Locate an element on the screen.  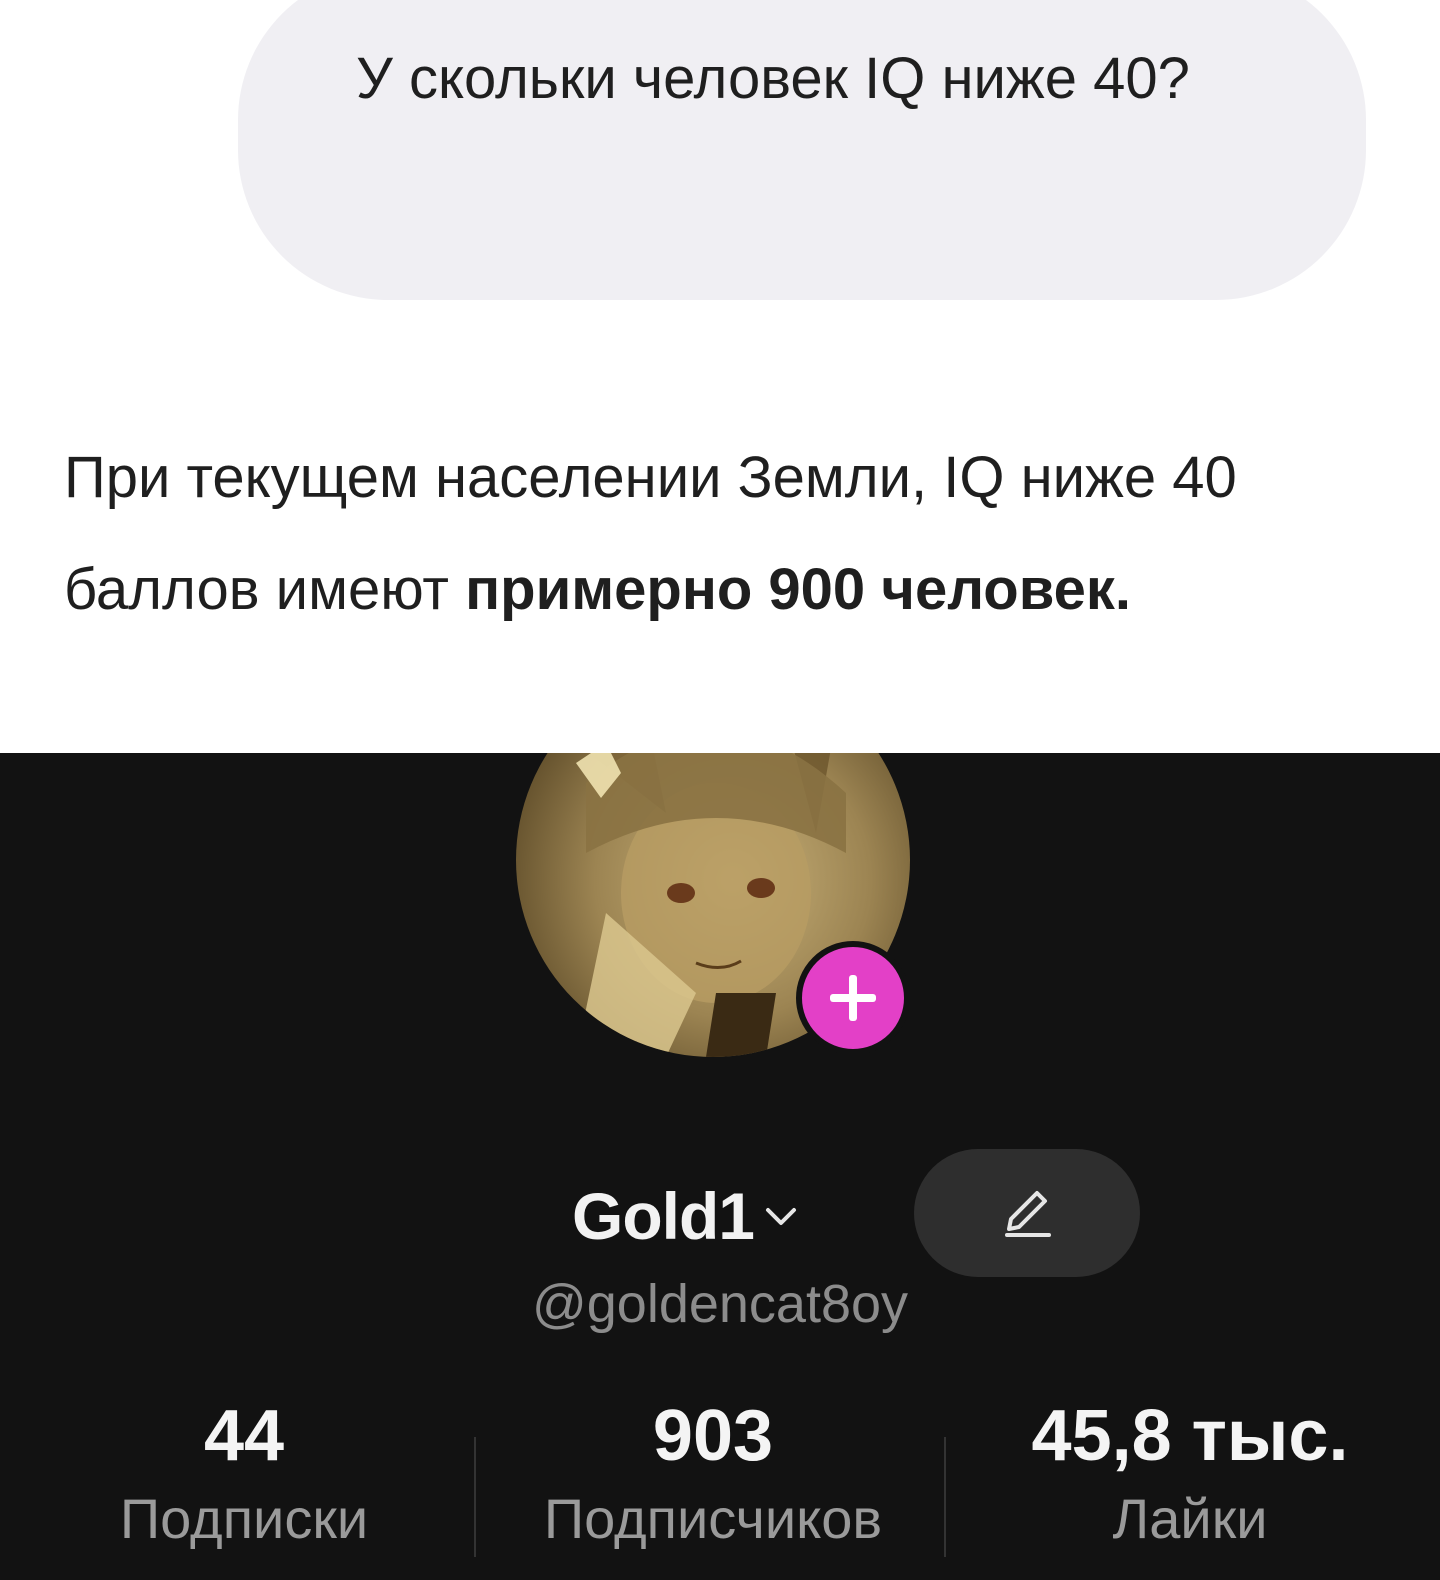
pencil-icon is located at coordinates (1028, 1214).